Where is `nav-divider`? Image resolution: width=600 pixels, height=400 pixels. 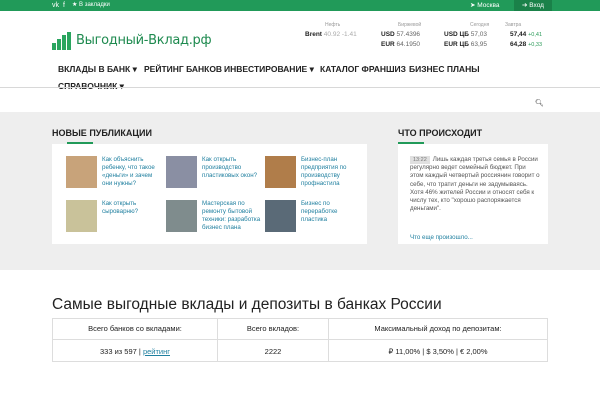
nav-divider is located at coordinates (300, 87).